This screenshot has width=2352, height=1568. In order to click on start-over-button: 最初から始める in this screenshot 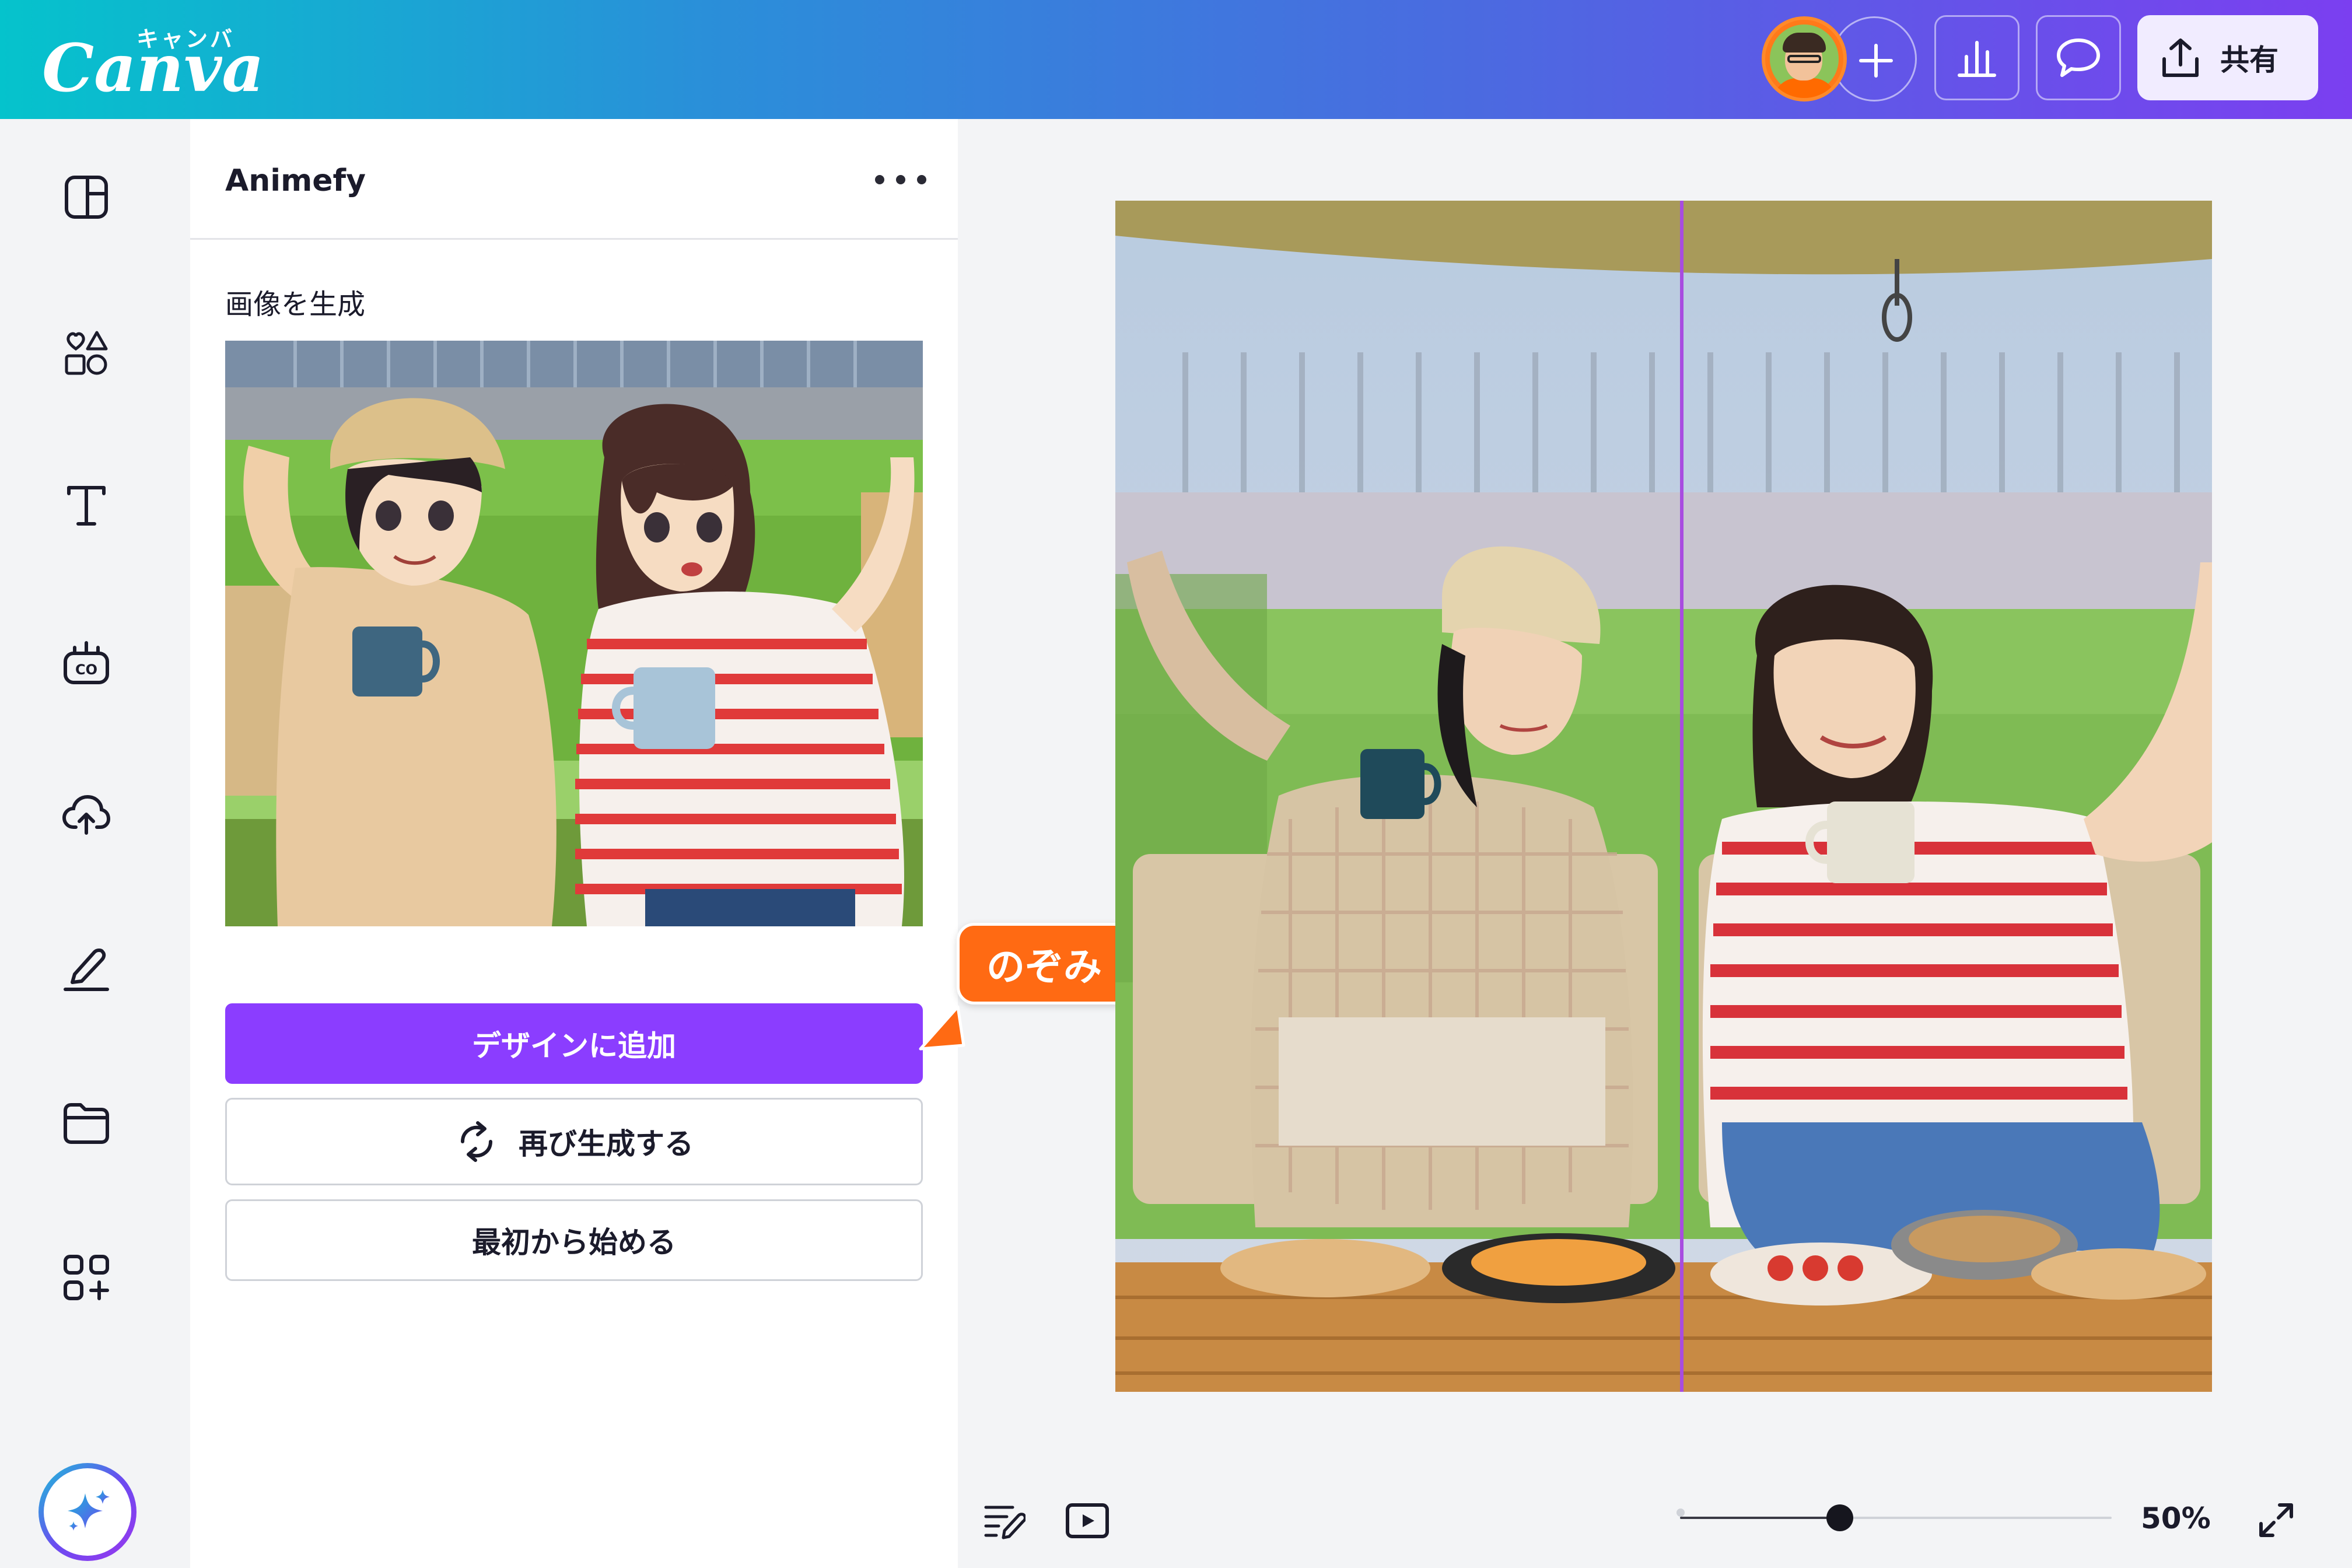, I will do `click(574, 1240)`.